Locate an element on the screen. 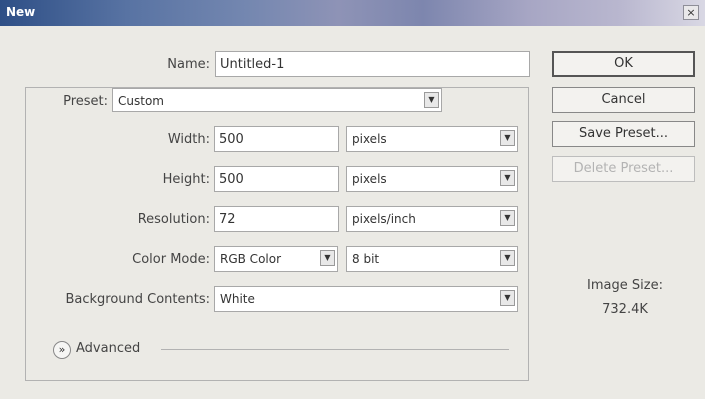  close-icon: × is located at coordinates (691, 12).